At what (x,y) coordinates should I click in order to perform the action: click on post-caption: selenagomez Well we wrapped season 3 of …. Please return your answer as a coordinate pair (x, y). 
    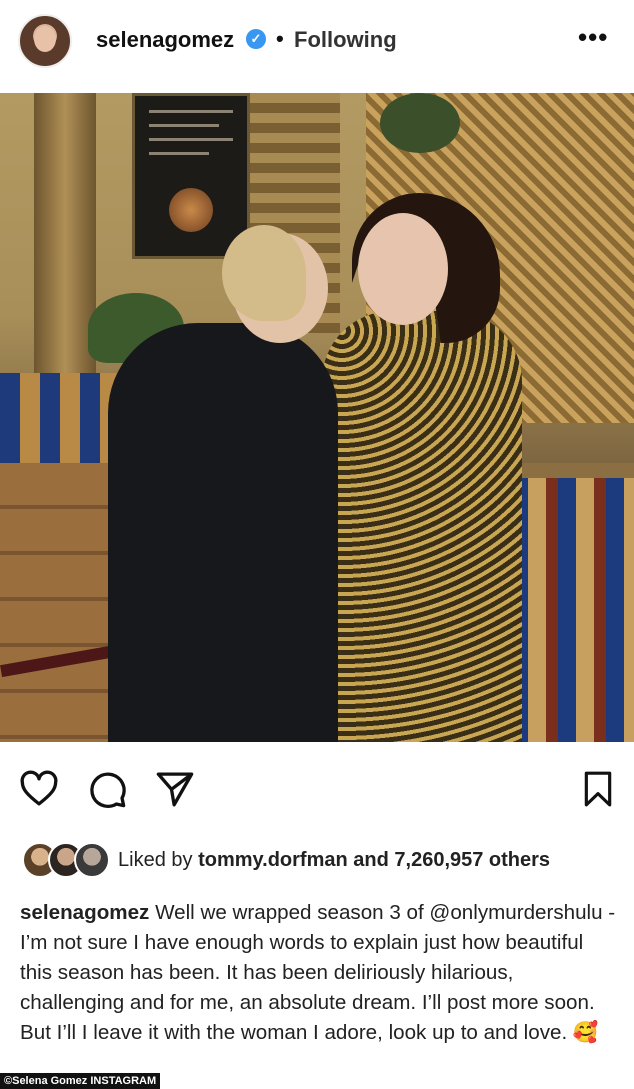
    Looking at the image, I should click on (320, 973).